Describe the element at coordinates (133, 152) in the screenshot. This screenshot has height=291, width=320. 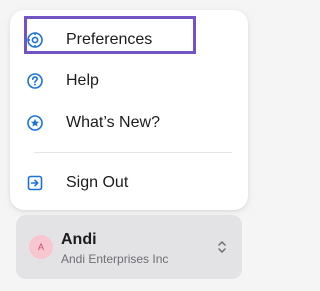
I see `menu-divider` at that location.